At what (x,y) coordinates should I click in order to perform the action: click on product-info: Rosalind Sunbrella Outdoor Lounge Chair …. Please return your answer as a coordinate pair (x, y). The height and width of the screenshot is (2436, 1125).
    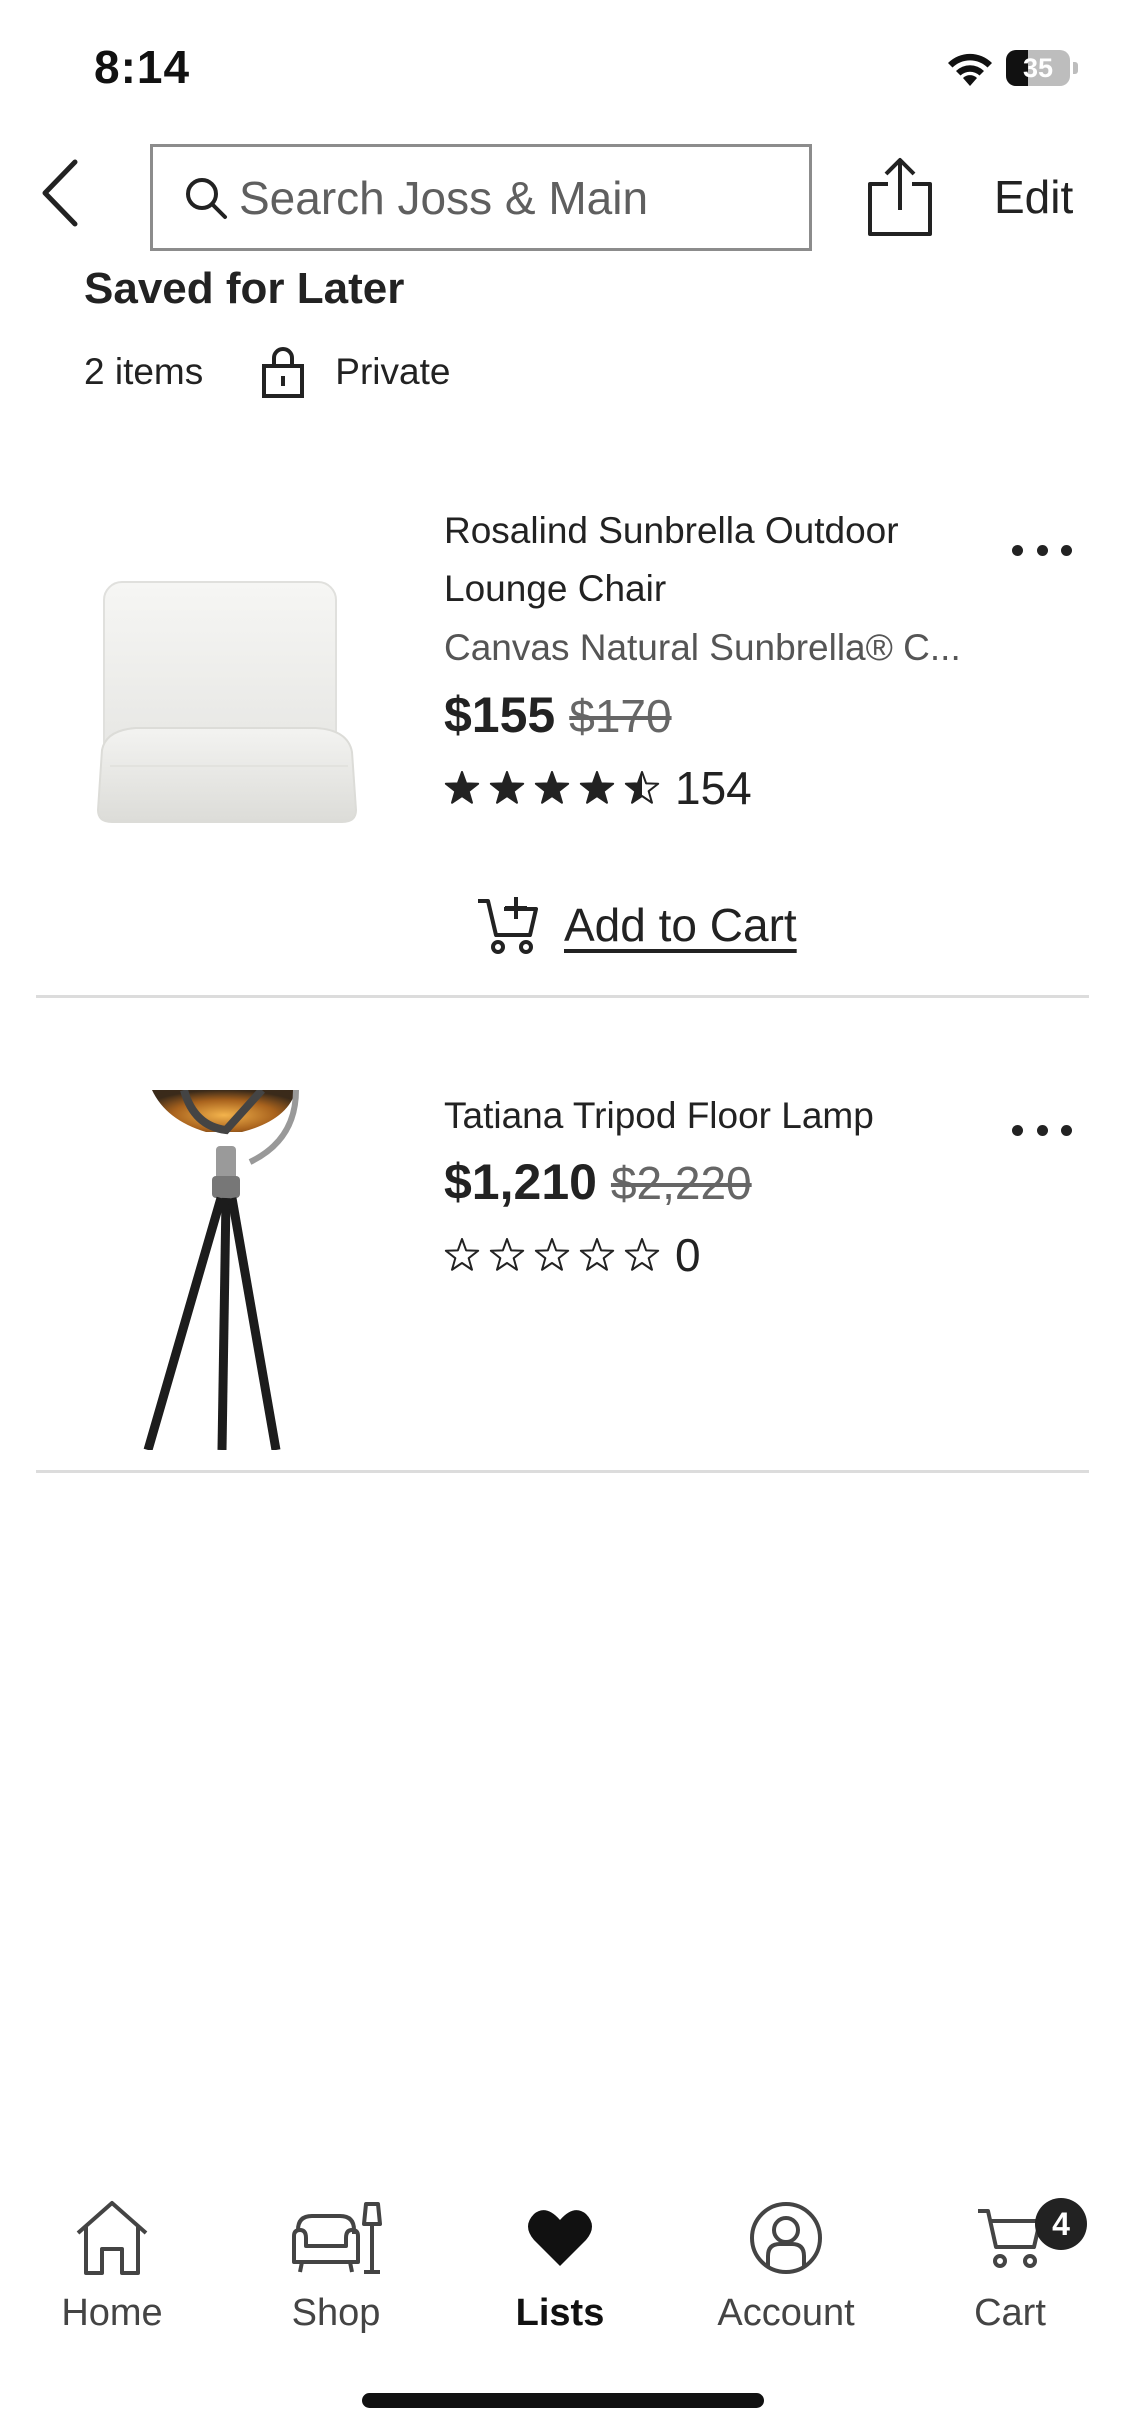
    Looking at the image, I should click on (734, 659).